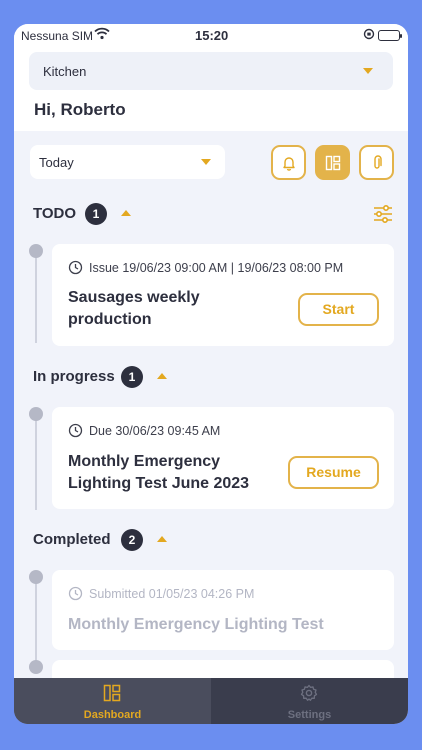  What do you see at coordinates (55, 213) in the screenshot?
I see `todo-section-title: TODO` at bounding box center [55, 213].